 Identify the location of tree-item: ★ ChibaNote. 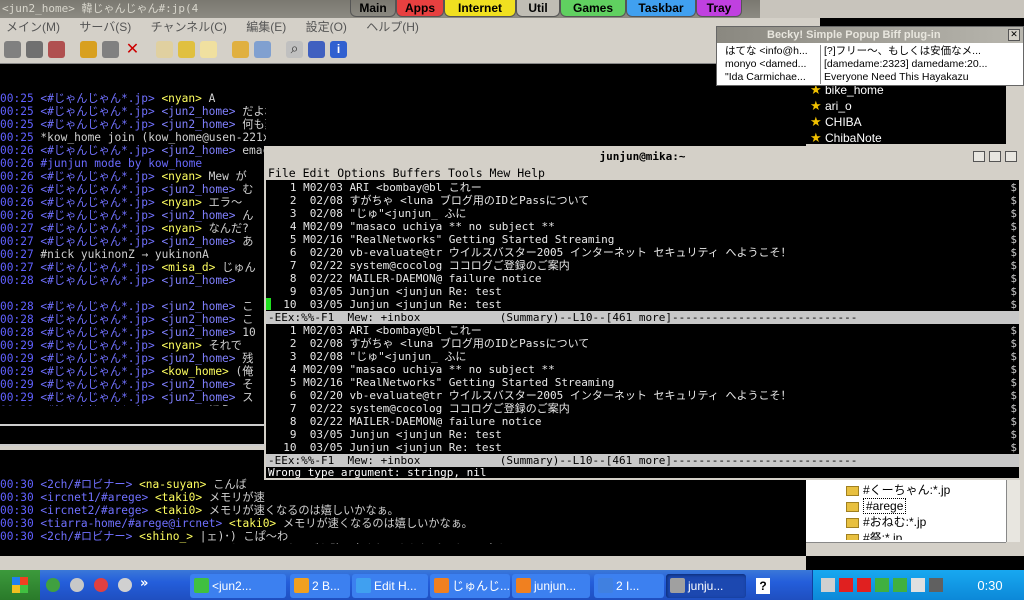
(846, 138).